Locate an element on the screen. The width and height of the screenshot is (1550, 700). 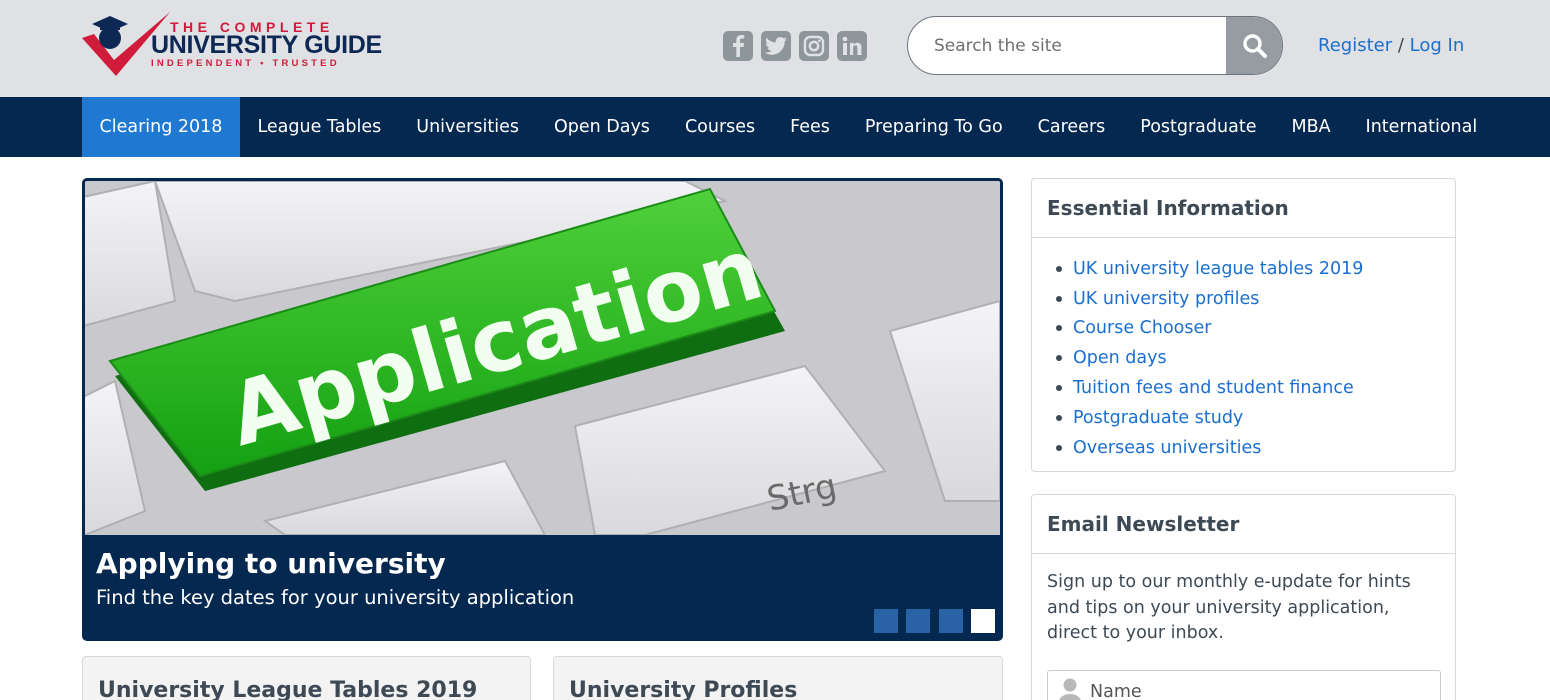
logo-text-line3: INDEPENDENT • TRUSTED is located at coordinates (245, 63).